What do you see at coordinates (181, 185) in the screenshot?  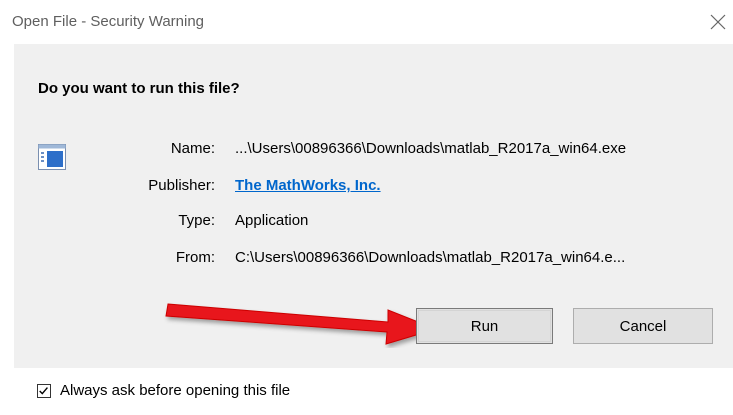 I see `publisher-label: Publisher:` at bounding box center [181, 185].